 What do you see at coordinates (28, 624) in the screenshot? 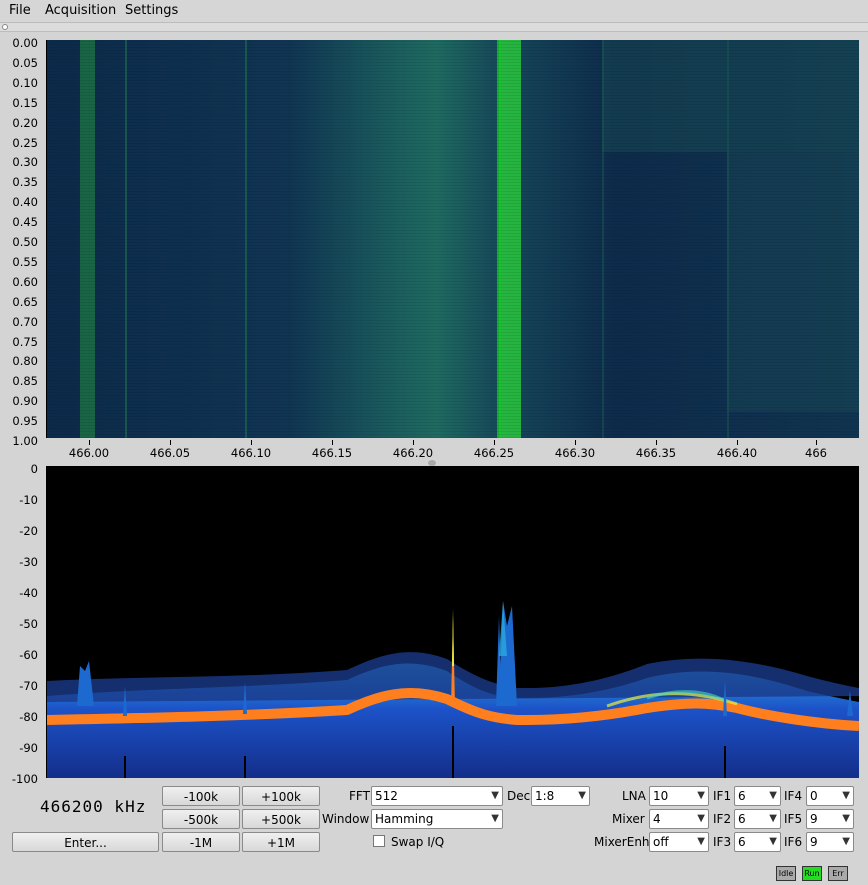
I see `spectrum-y-tick-label: -50` at bounding box center [28, 624].